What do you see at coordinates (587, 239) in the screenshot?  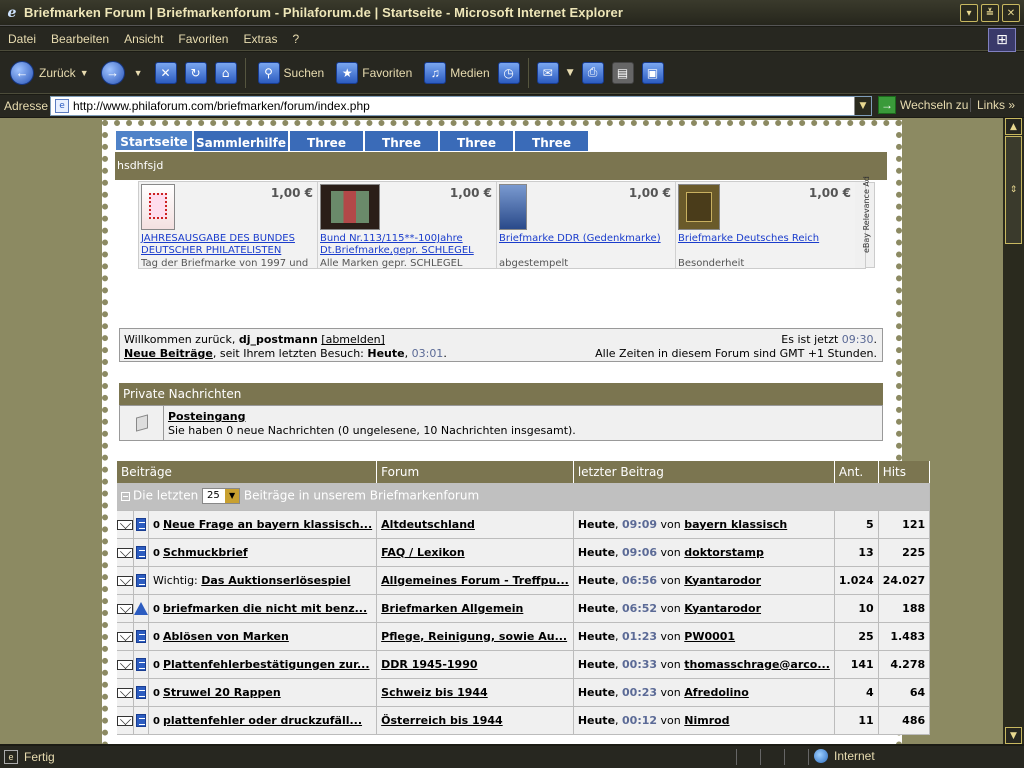 I see `item-title-link: Briefmarke DDR (Gedenkmarke)` at bounding box center [587, 239].